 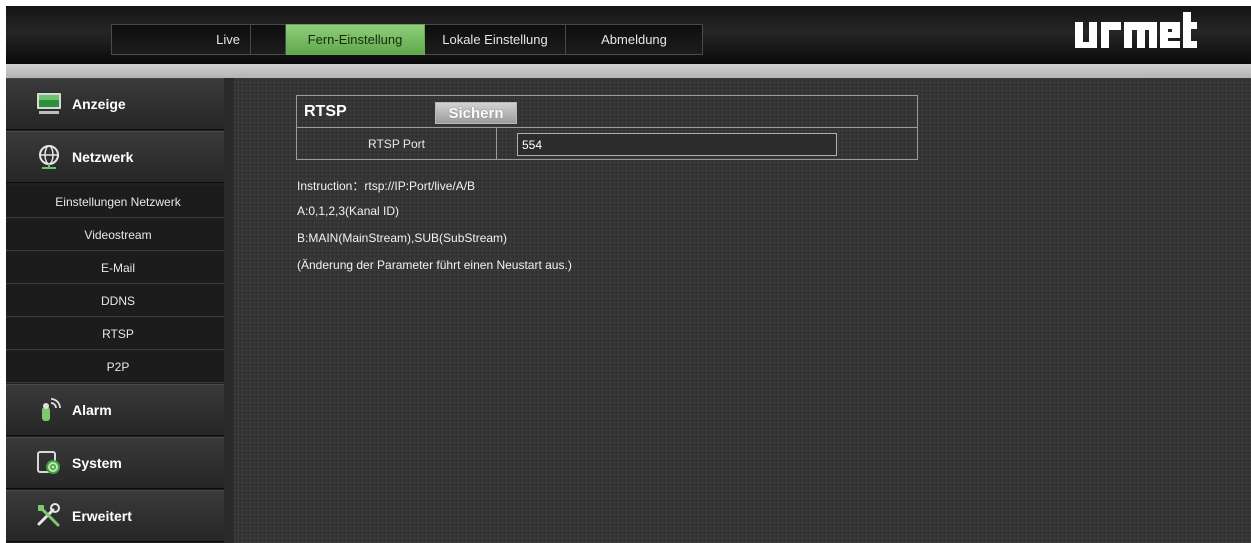 I want to click on sidebar-item-label: Videostream, so click(x=118, y=234).